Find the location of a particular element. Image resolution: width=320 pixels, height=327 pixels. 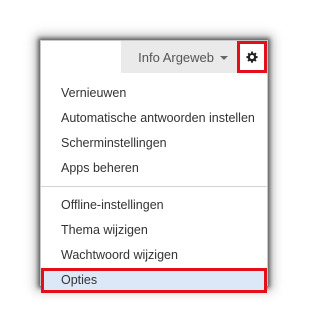

chevron-down-icon is located at coordinates (224, 58).